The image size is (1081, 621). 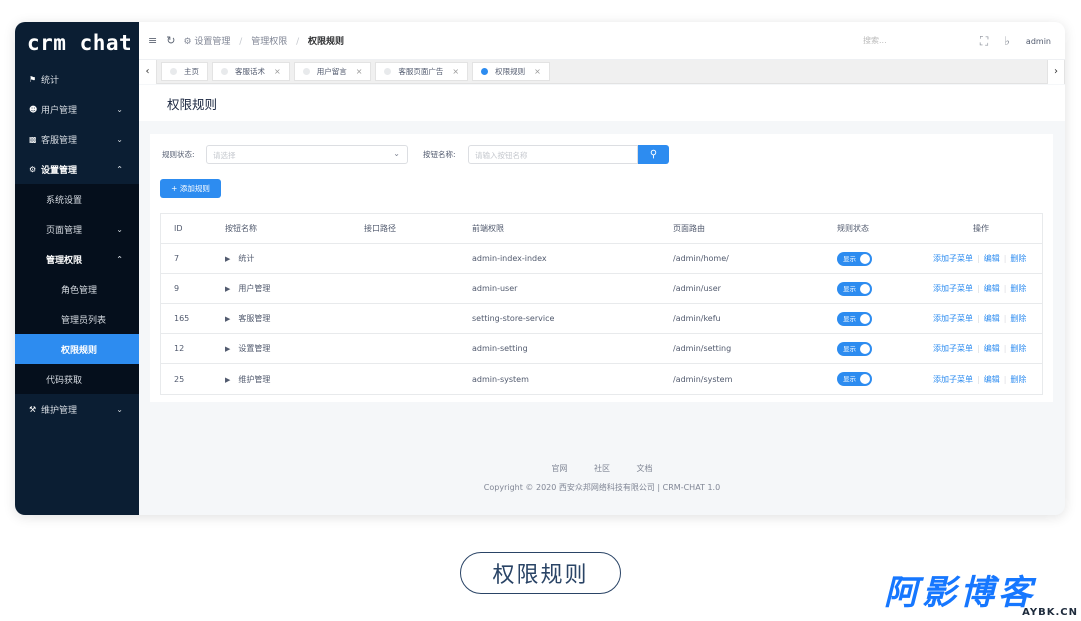 I want to click on sidebar-item-label: 客服管理, so click(x=59, y=140).